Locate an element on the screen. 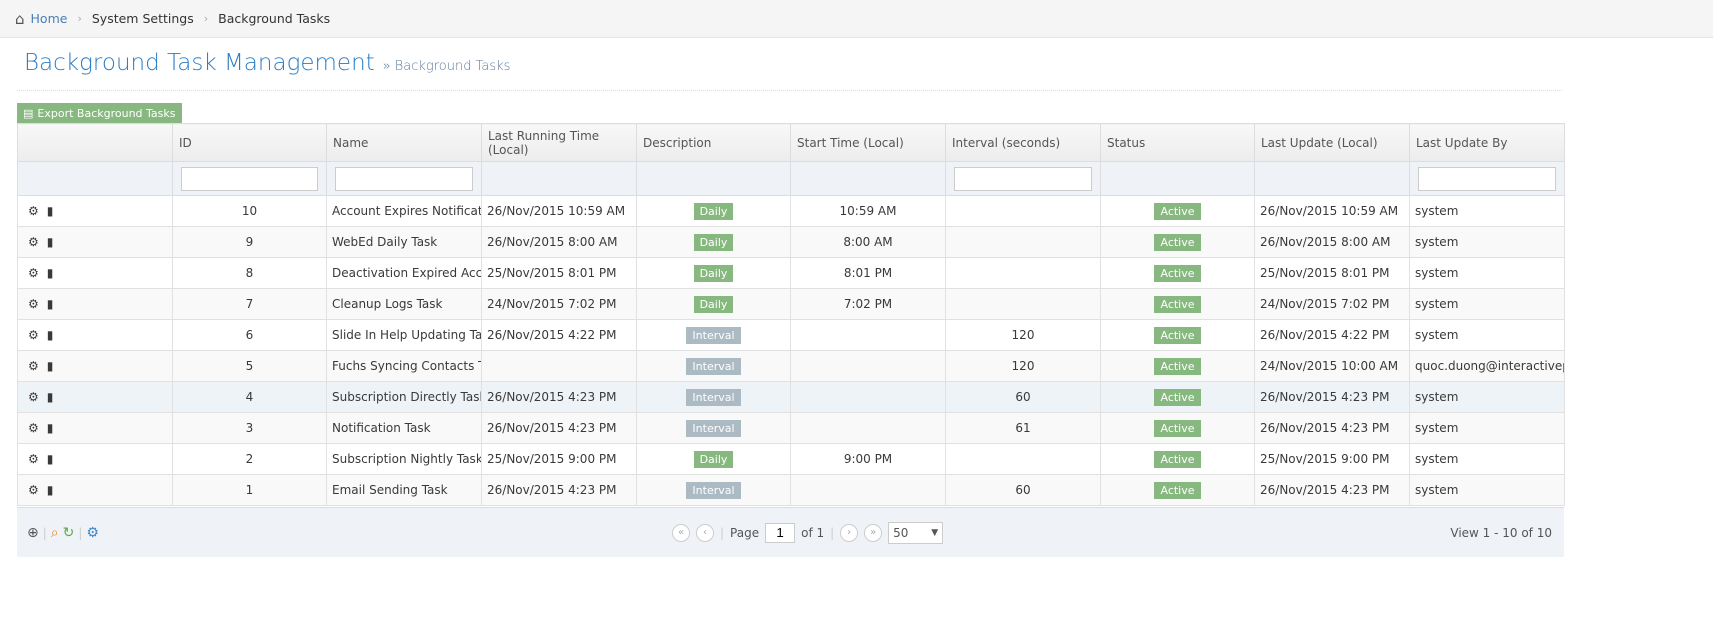 The height and width of the screenshot is (627, 1713). column-header is located at coordinates (95, 142).